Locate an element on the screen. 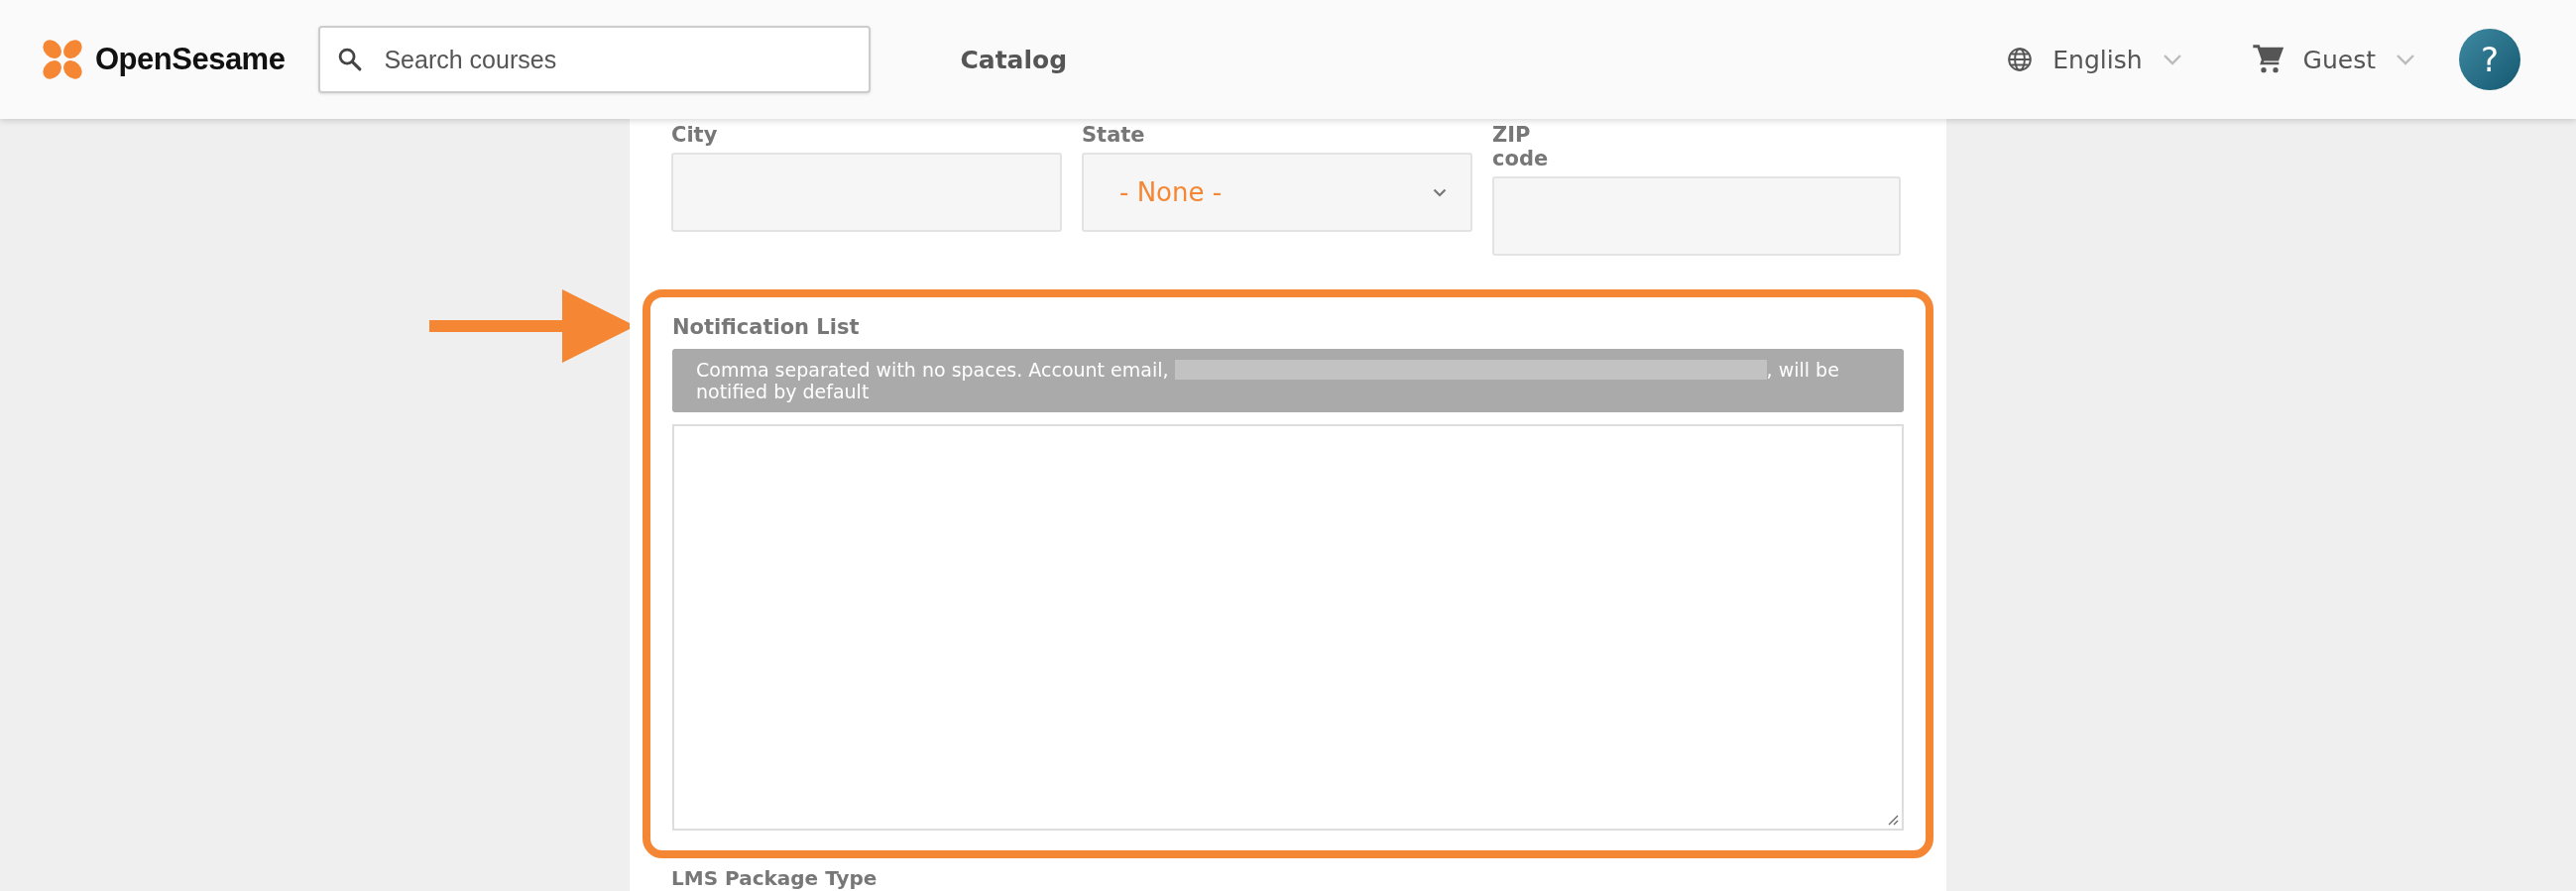 The width and height of the screenshot is (2576, 891). logo-wordmark: OpenSesame is located at coordinates (191, 59).